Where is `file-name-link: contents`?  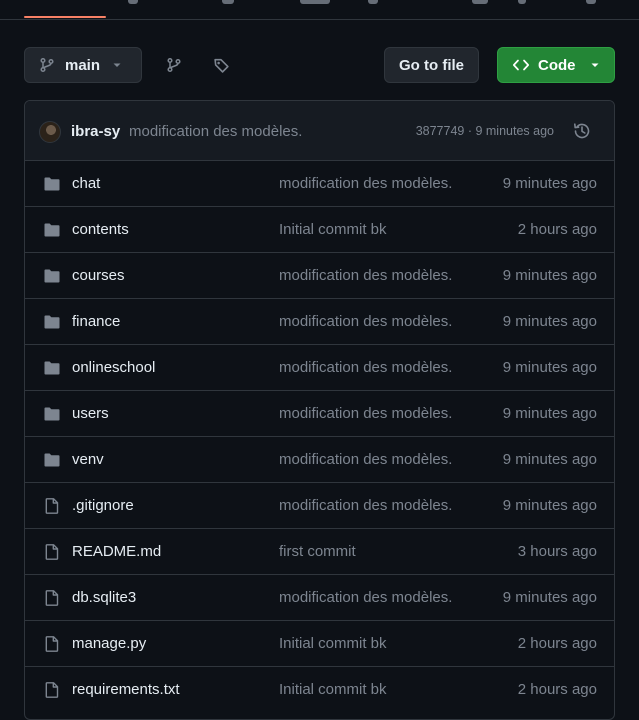
file-name-link: contents is located at coordinates (100, 229).